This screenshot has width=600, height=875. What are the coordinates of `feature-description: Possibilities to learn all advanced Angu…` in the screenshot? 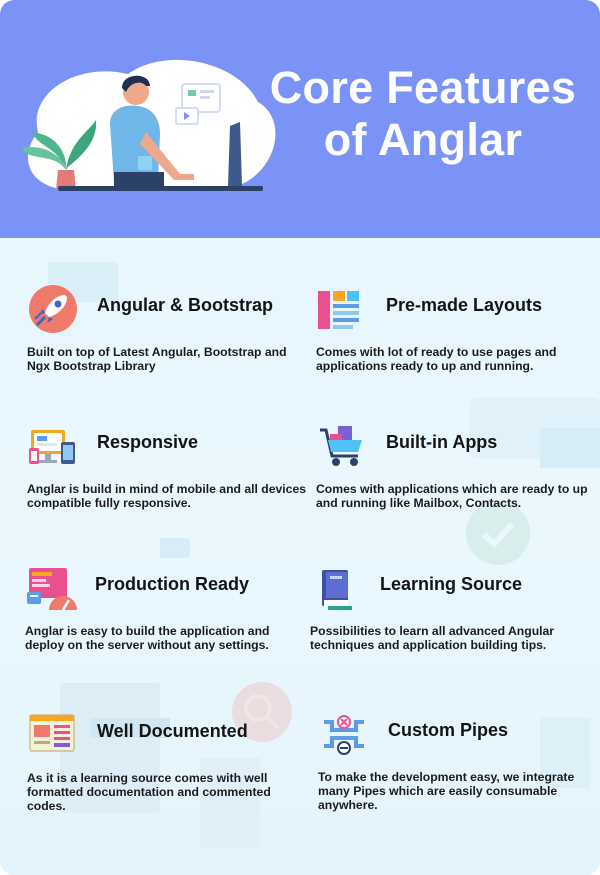 It's located at (432, 638).